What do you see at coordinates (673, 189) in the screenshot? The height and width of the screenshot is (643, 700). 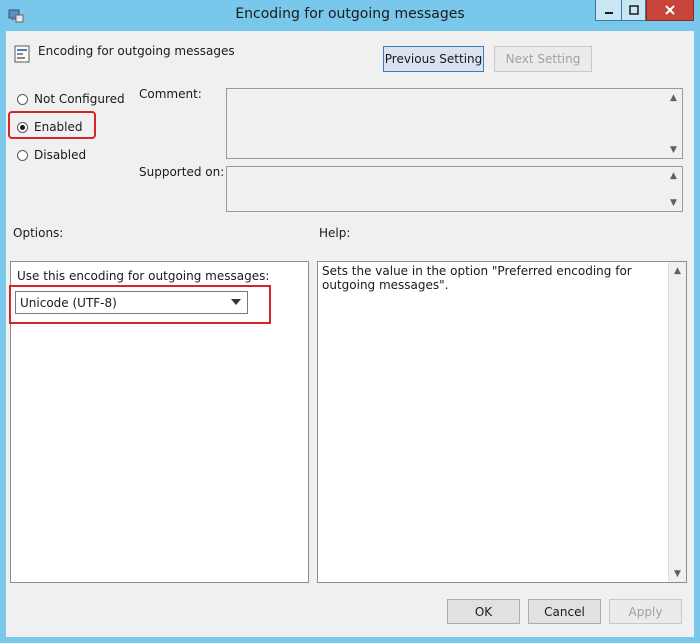 I see `supported-scrollbar: ▲ ▼` at bounding box center [673, 189].